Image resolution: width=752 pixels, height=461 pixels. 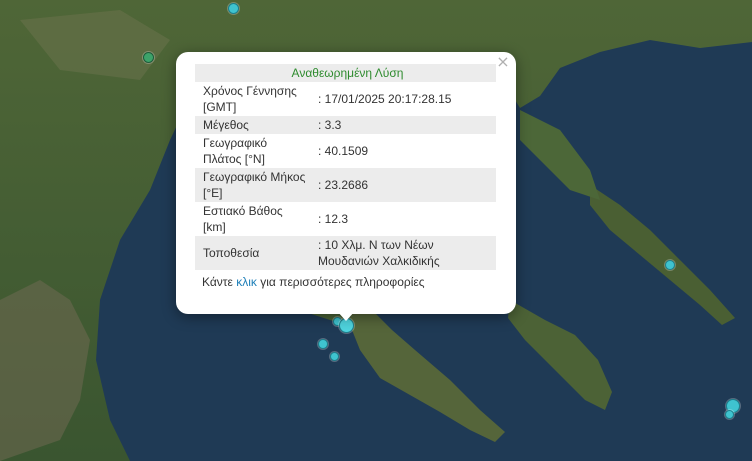 I want to click on value-magnitude: : 3.3, so click(x=403, y=125).